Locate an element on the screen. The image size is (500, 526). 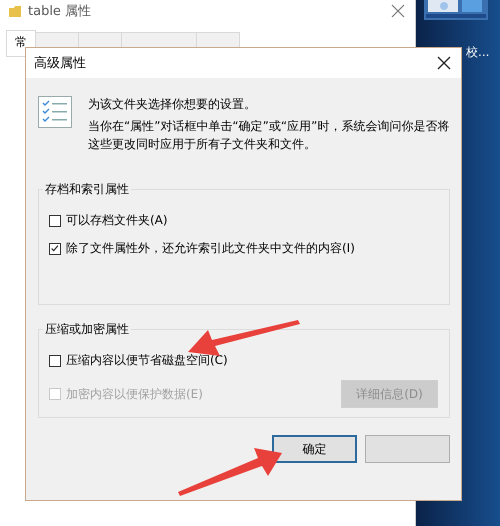
group-title: 压缩或加密属性 is located at coordinates (87, 329).